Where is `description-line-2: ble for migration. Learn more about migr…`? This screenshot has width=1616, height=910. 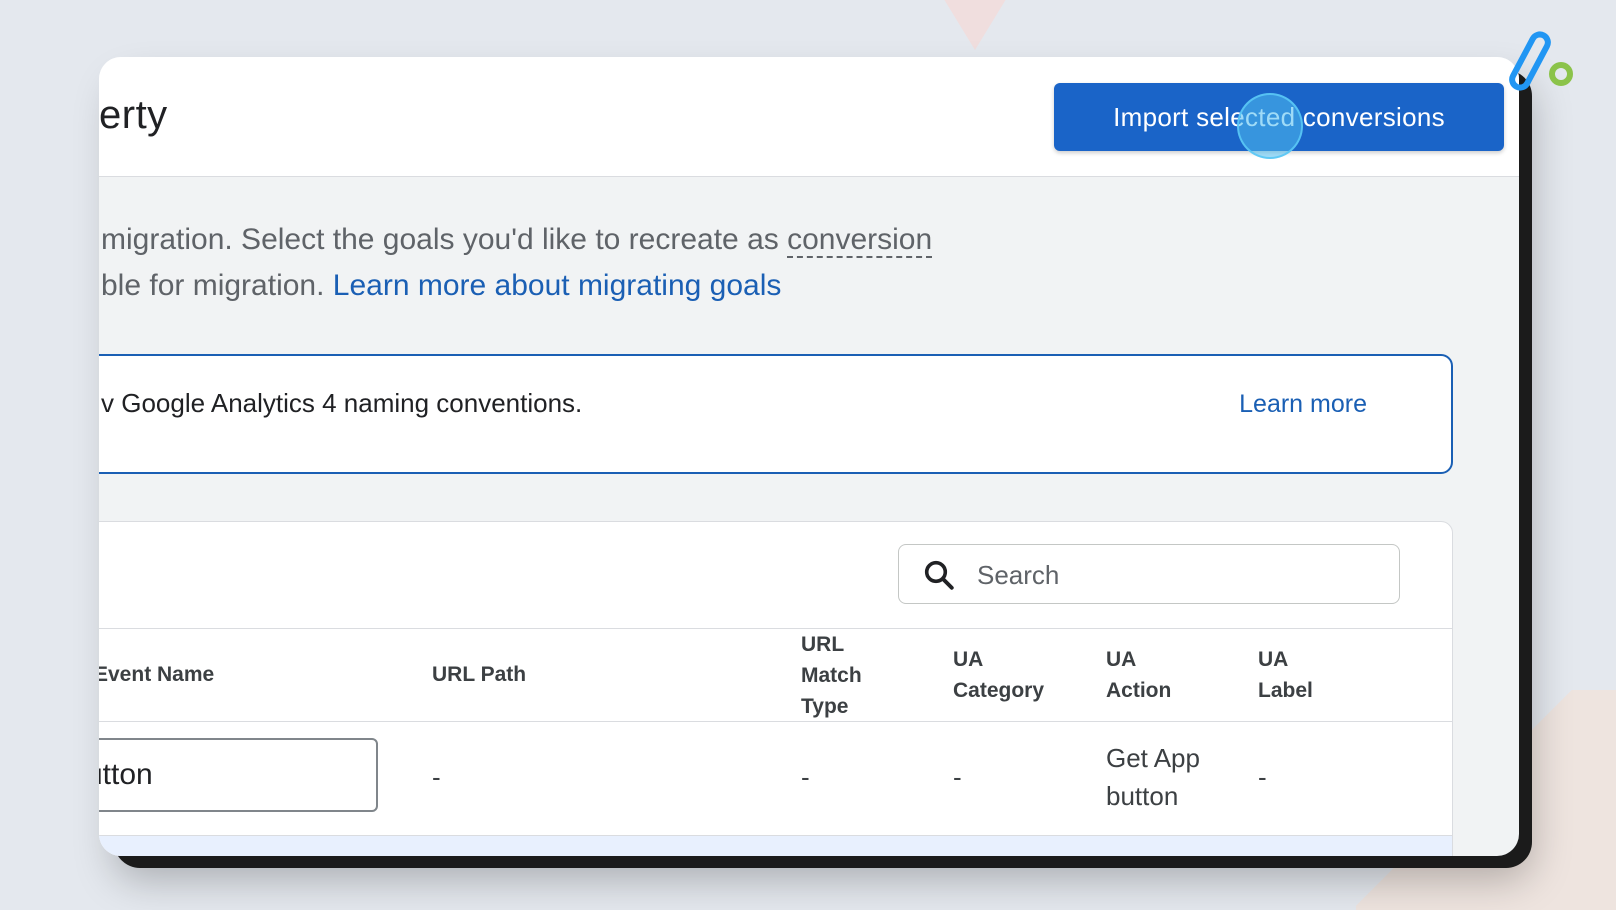 description-line-2: ble for migration. Learn more about migr… is located at coordinates (516, 286).